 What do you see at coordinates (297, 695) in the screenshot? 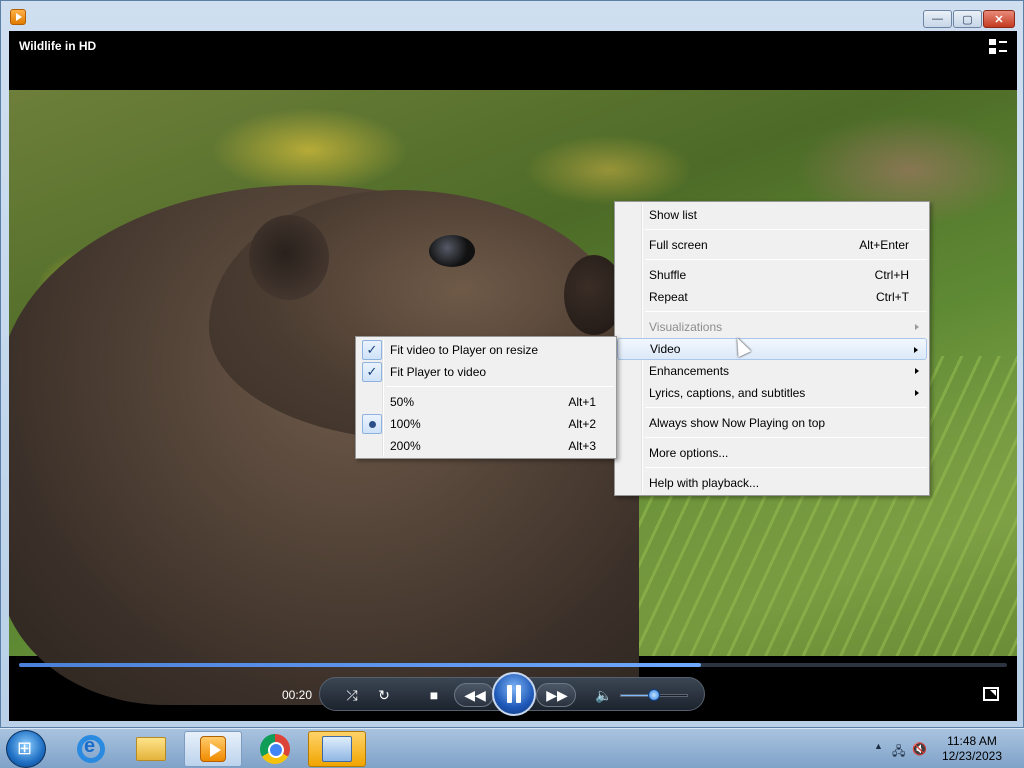
I see `elapsed-time: 00:20` at bounding box center [297, 695].